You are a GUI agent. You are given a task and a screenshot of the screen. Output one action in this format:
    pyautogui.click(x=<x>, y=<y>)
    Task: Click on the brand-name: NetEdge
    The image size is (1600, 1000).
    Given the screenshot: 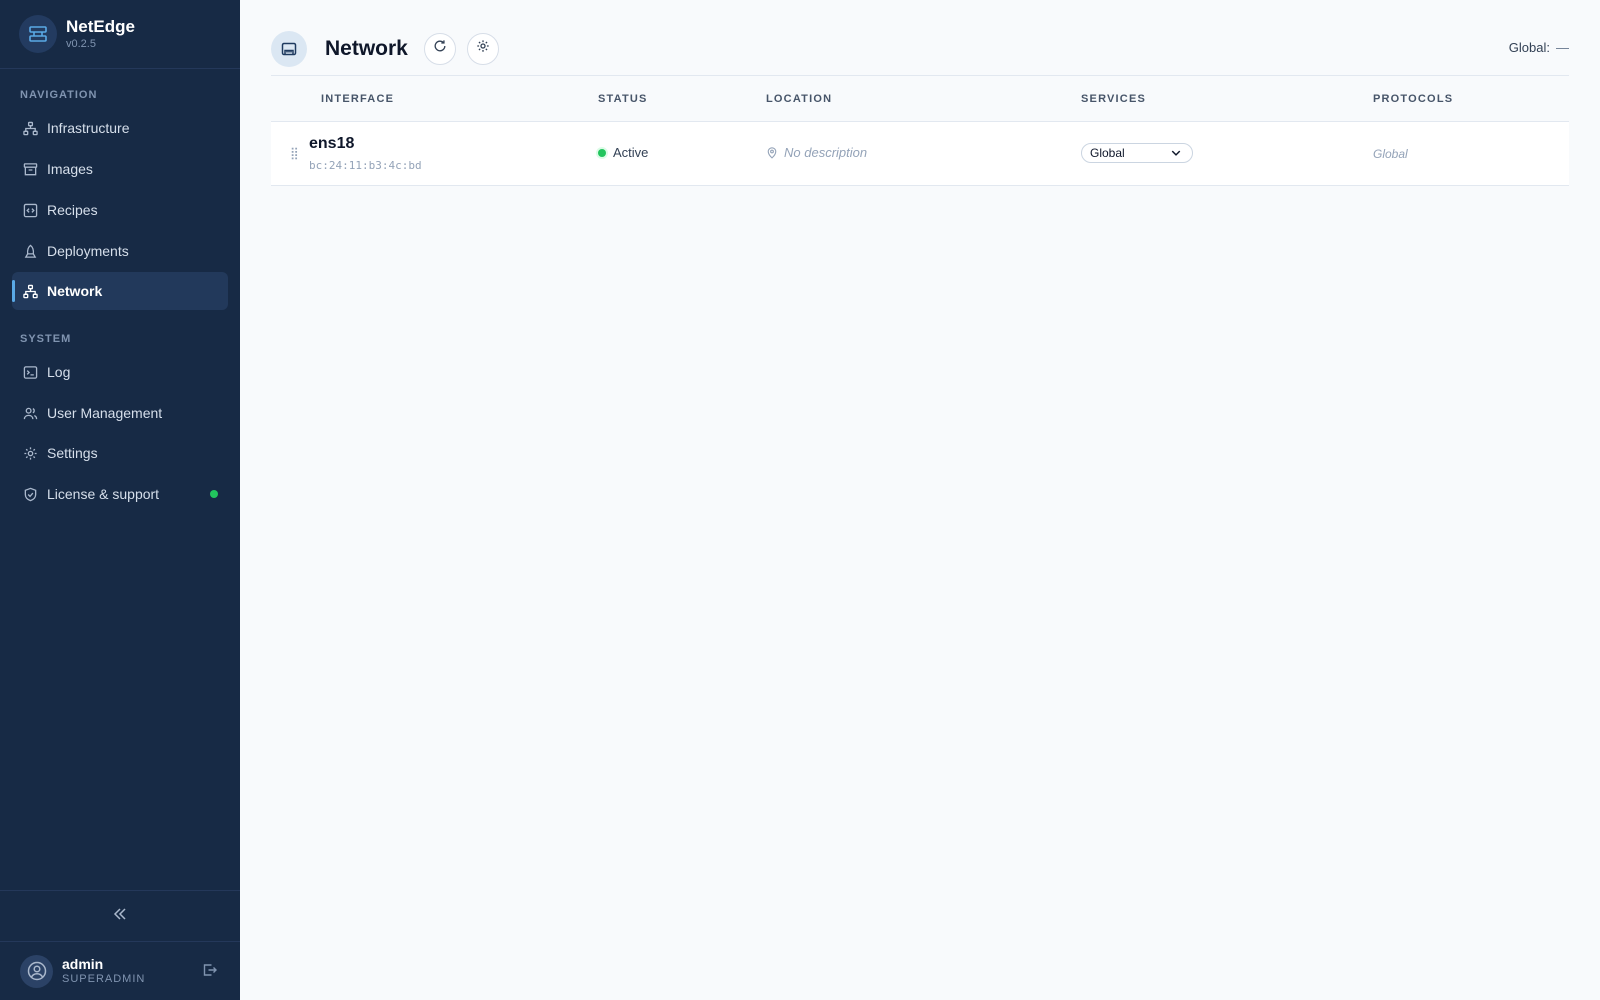 What is the action you would take?
    pyautogui.click(x=100, y=26)
    